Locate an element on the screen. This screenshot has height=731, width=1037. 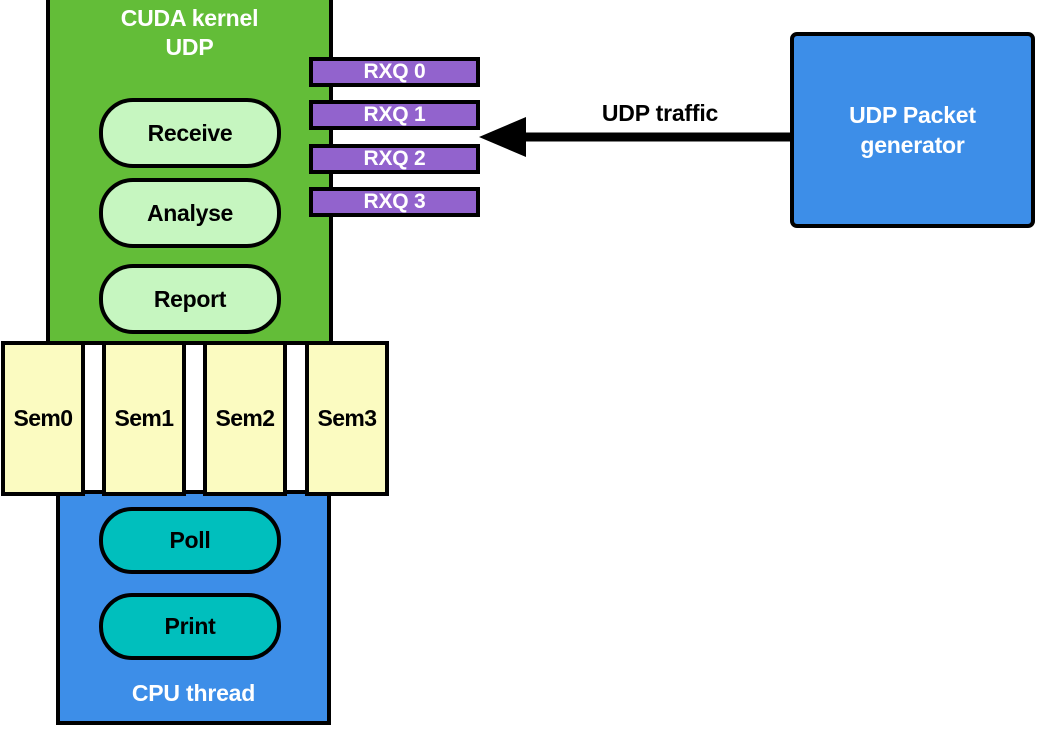
cpu-node-print-label: Print is located at coordinates (190, 626).